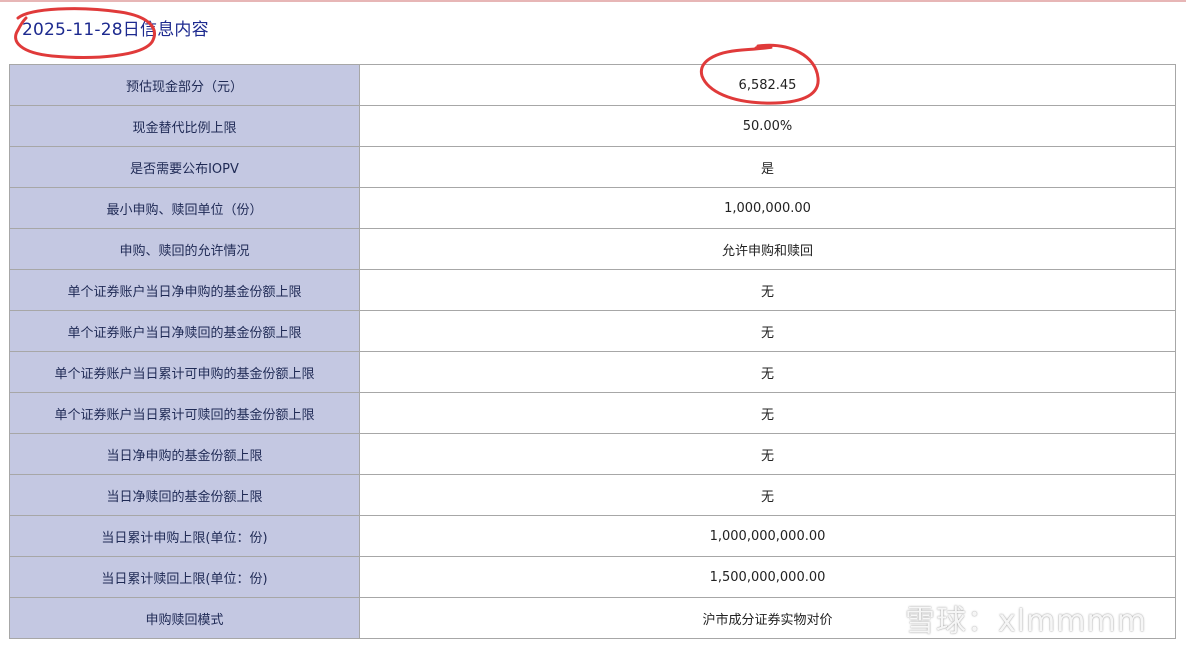 This screenshot has height=655, width=1186. Describe the element at coordinates (593, 1) in the screenshot. I see `top-divider` at that location.